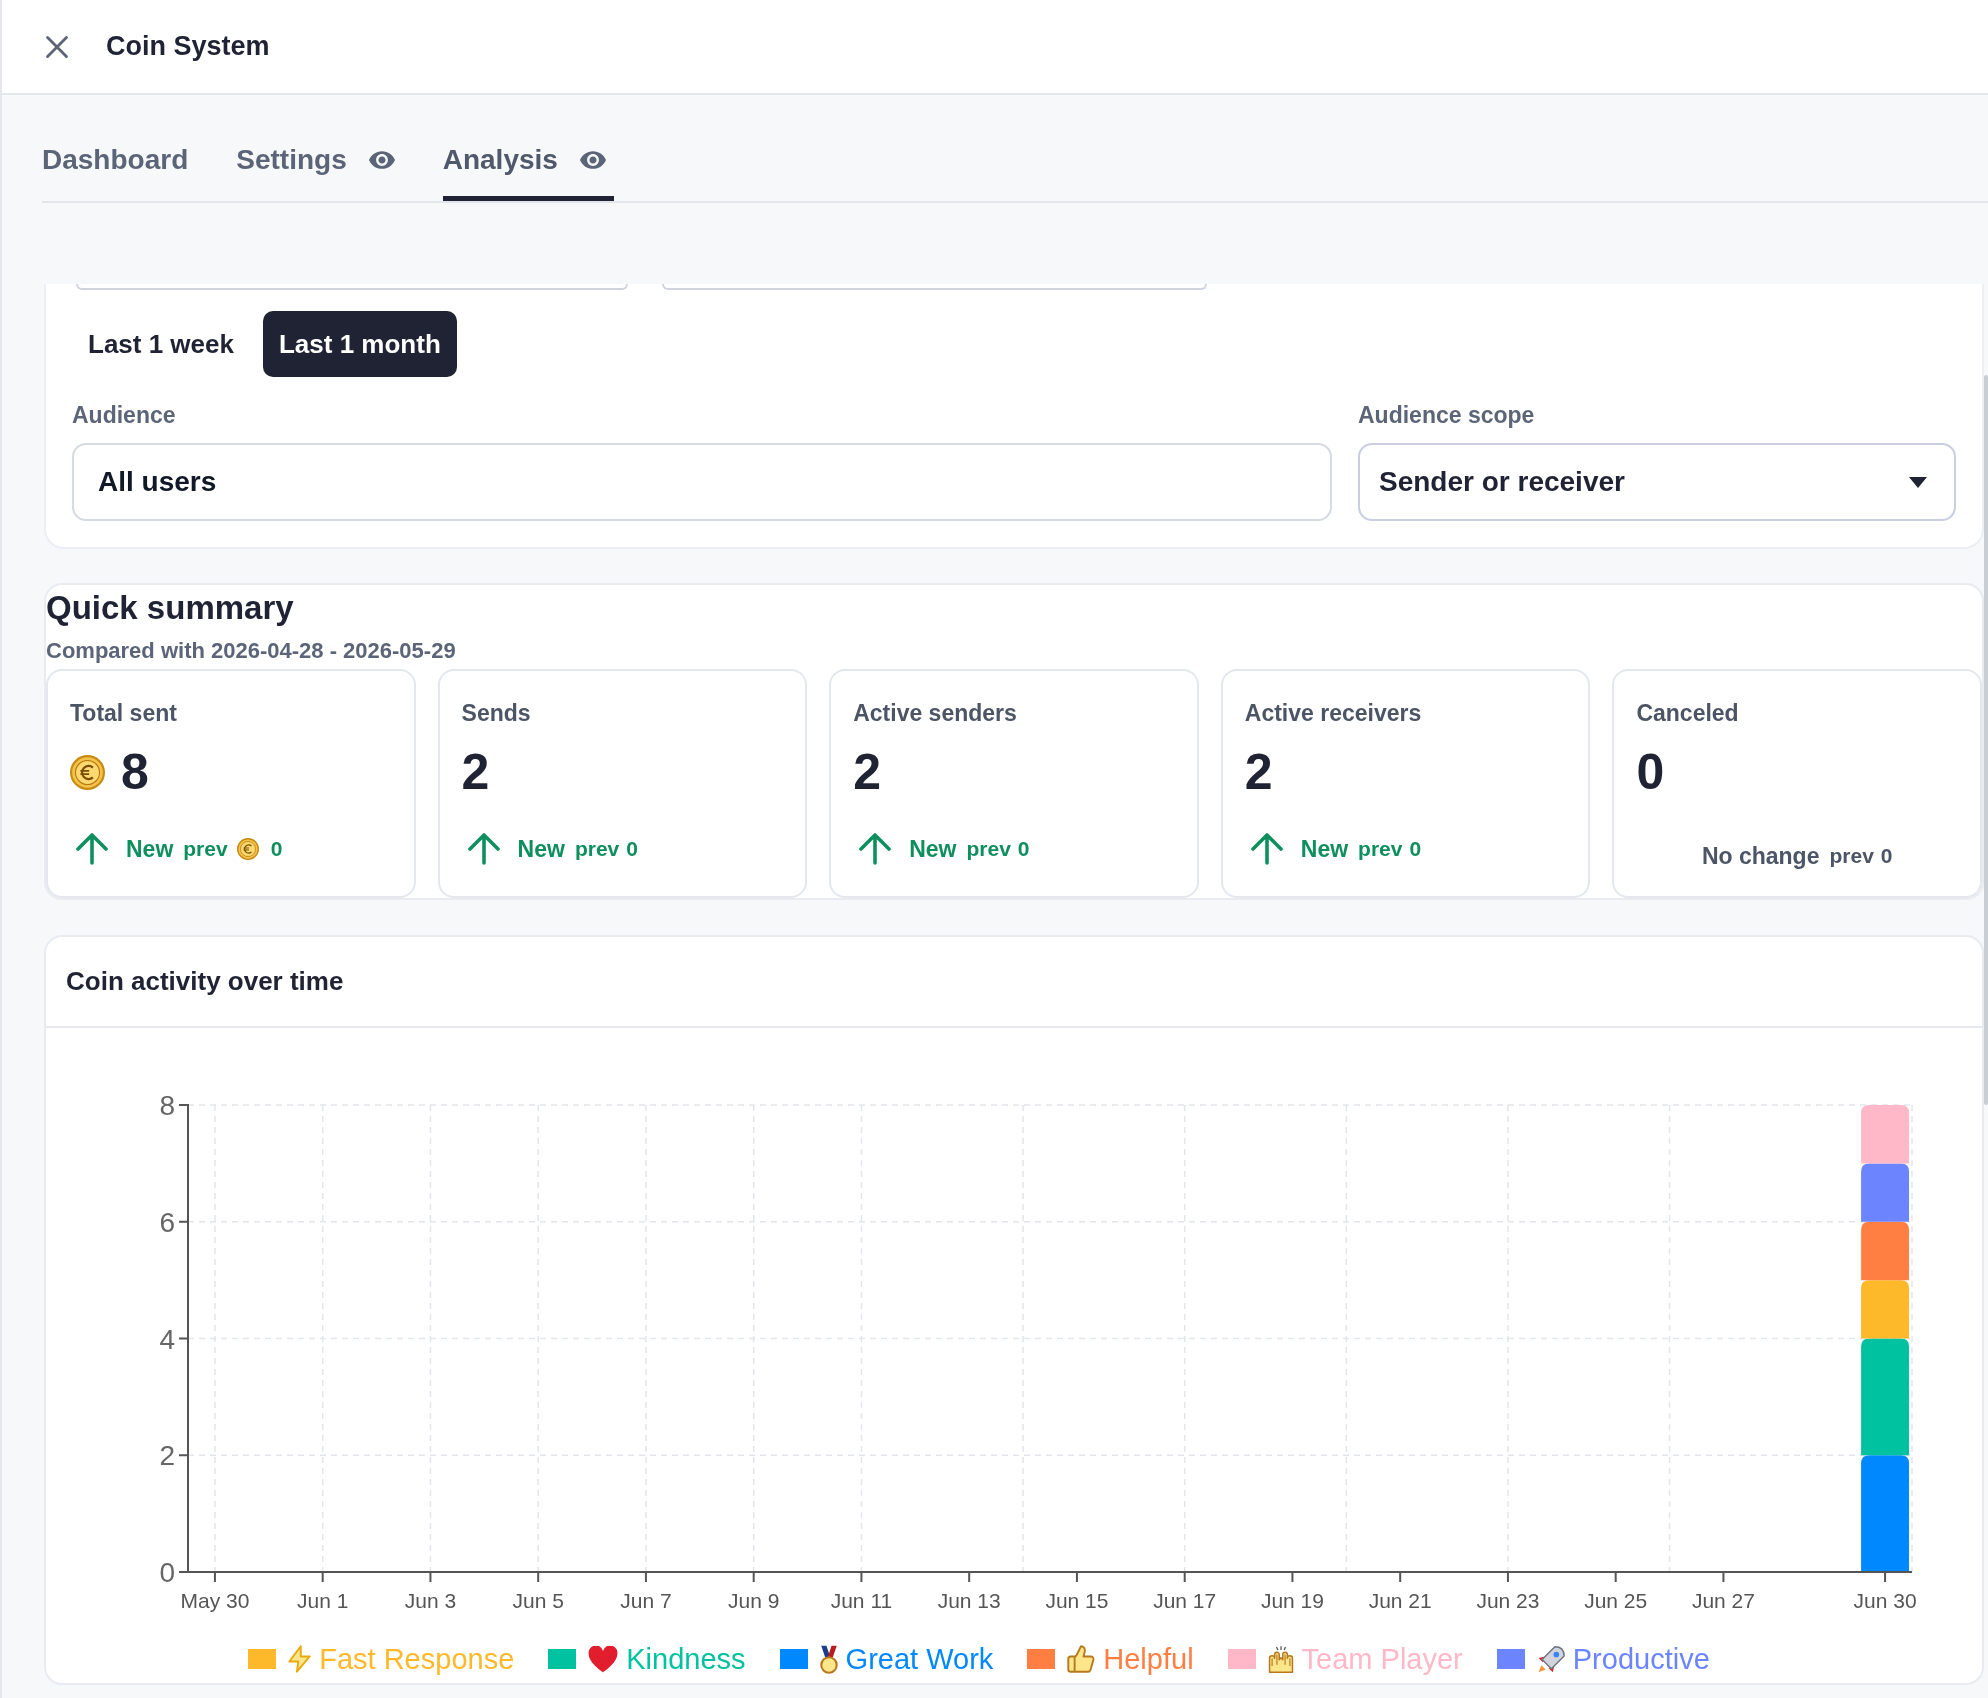  I want to click on y-tick-label: 8, so click(167, 1105).